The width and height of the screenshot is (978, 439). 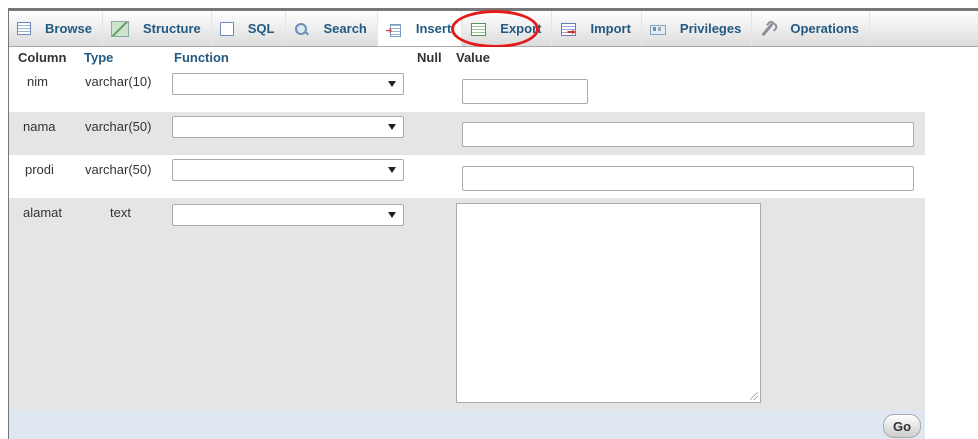 I want to click on tab-export: Export, so click(x=507, y=28).